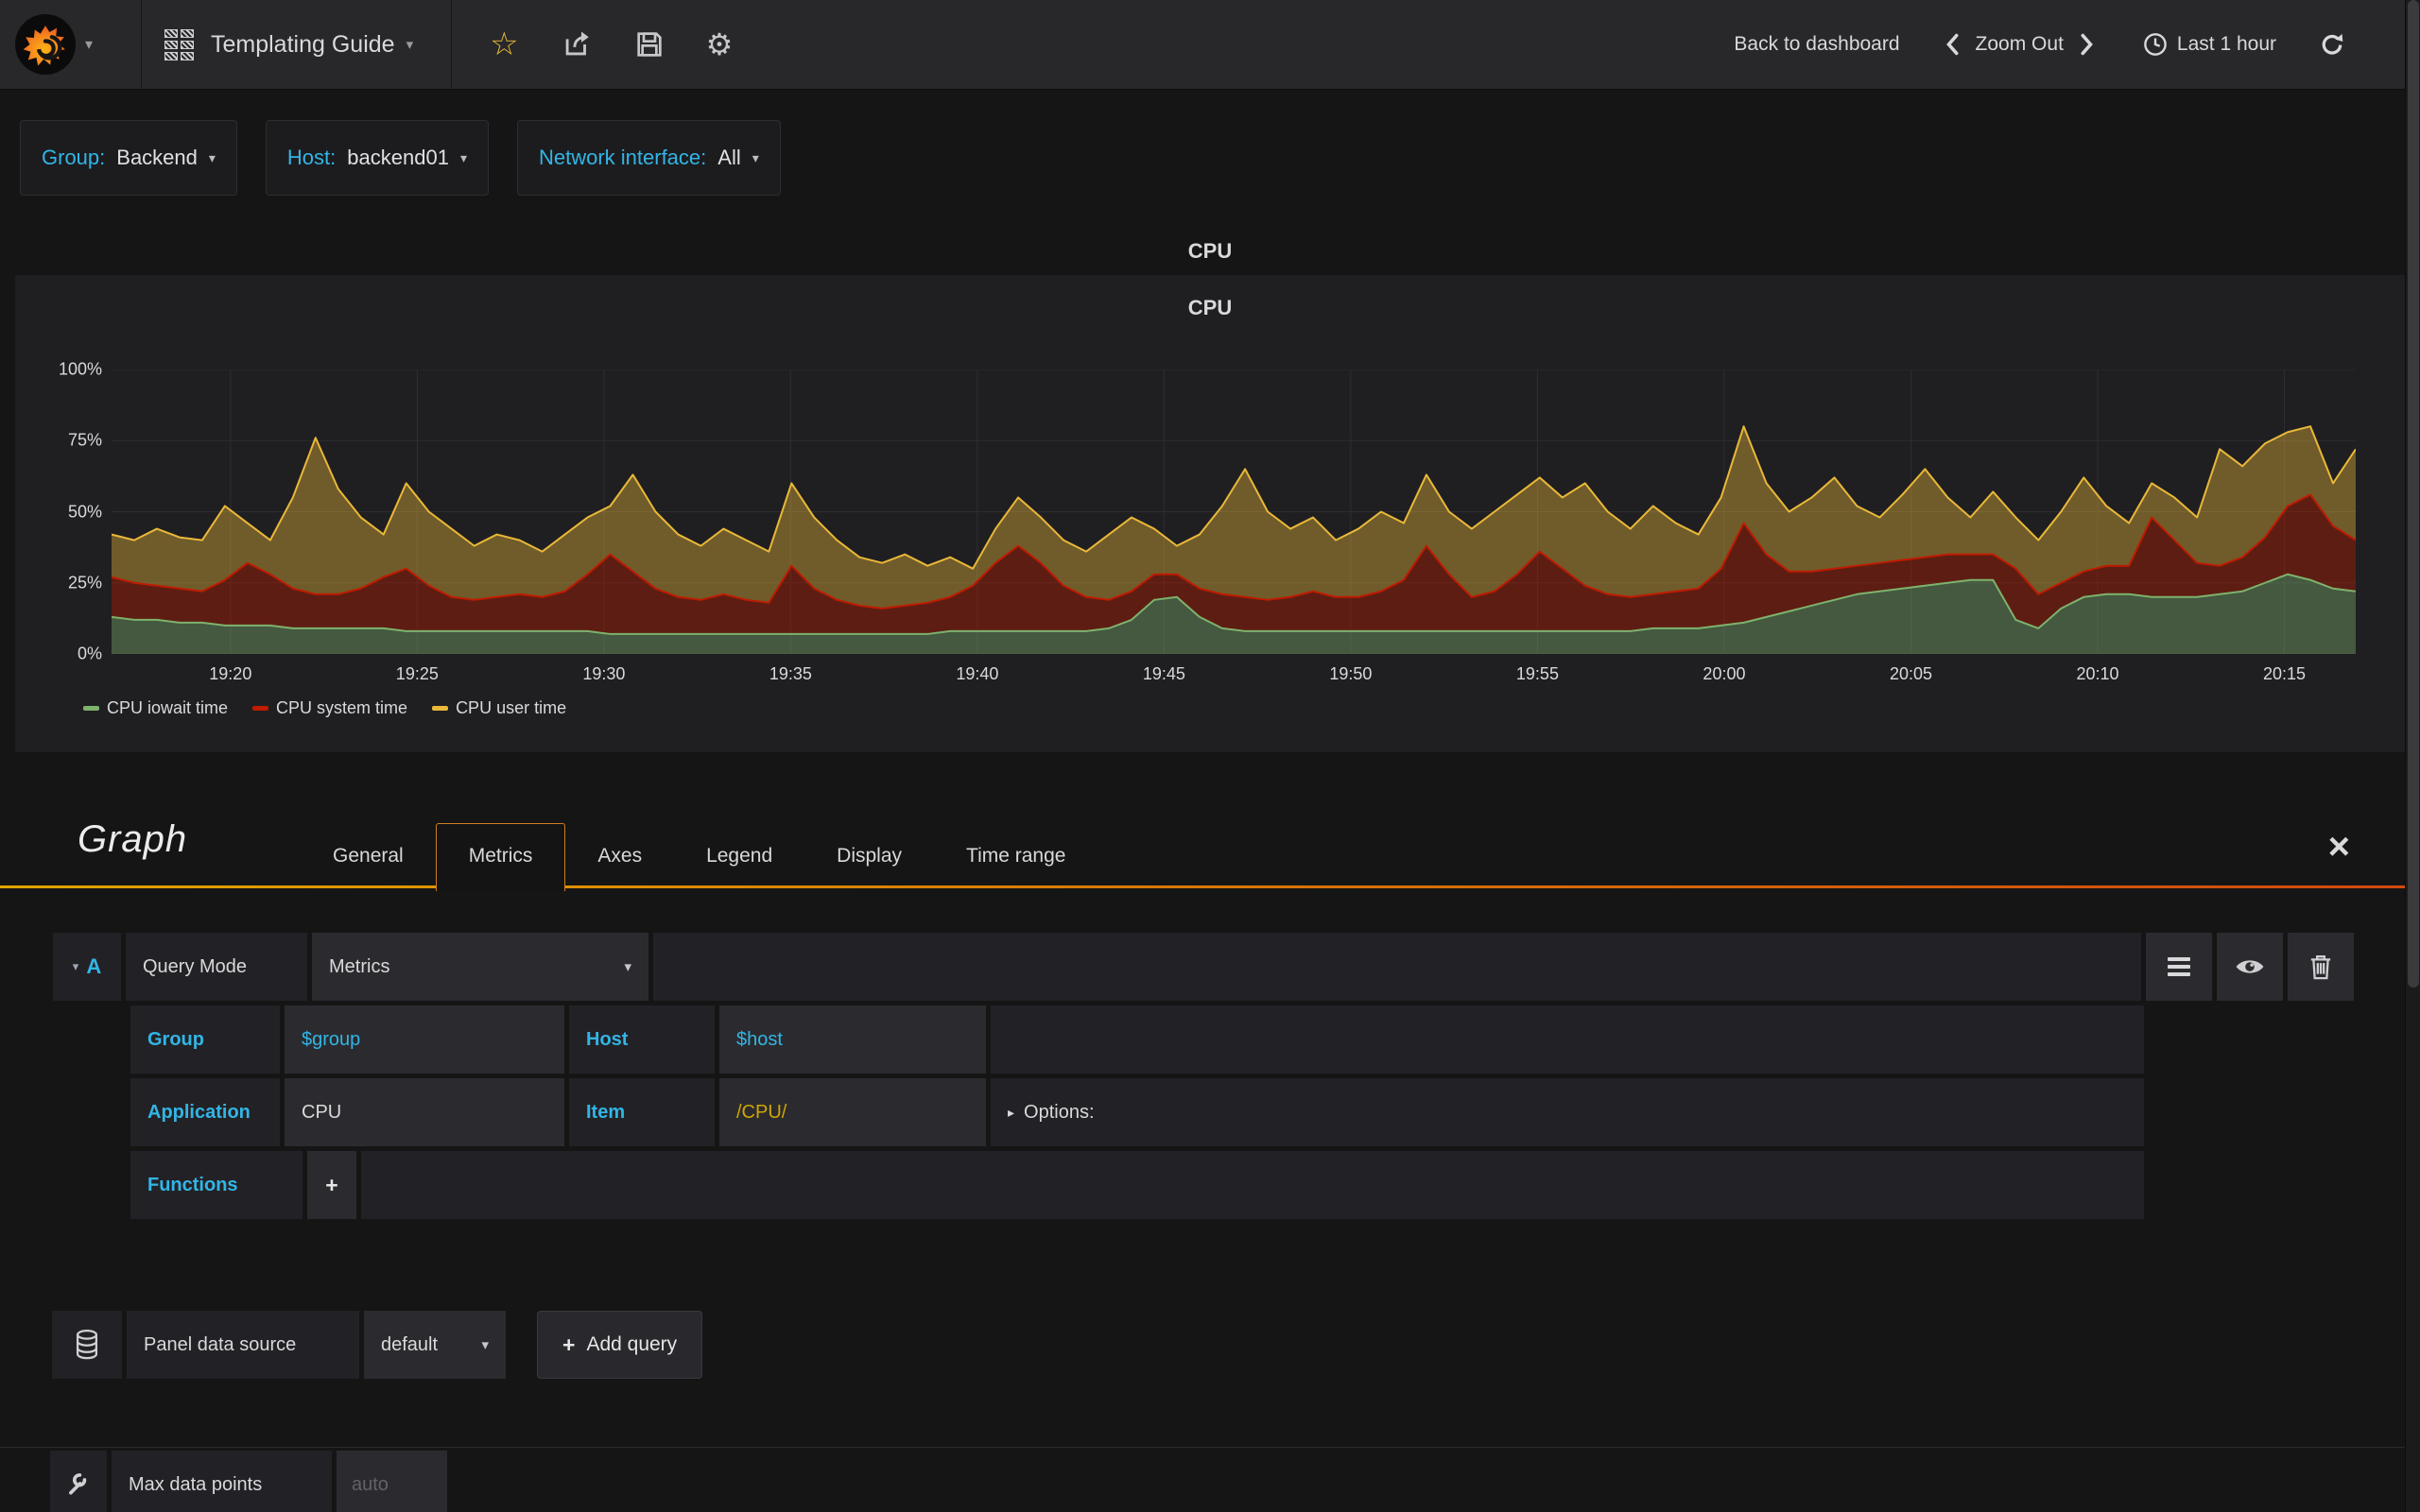 The image size is (2420, 1512). I want to click on query-delete-button, so click(2321, 967).